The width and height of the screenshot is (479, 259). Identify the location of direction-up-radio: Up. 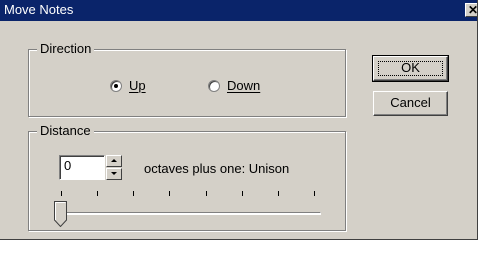
(128, 85).